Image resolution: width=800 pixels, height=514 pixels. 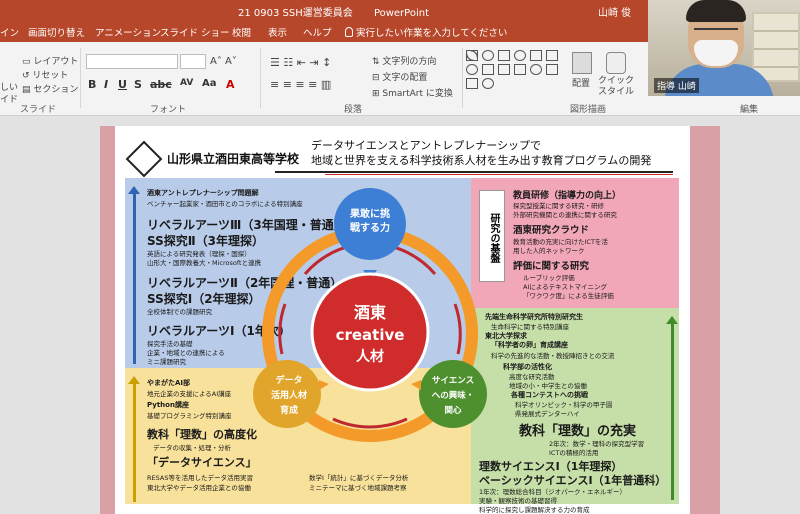 I want to click on smartart-label: SmartArt に変換, so click(x=417, y=94).